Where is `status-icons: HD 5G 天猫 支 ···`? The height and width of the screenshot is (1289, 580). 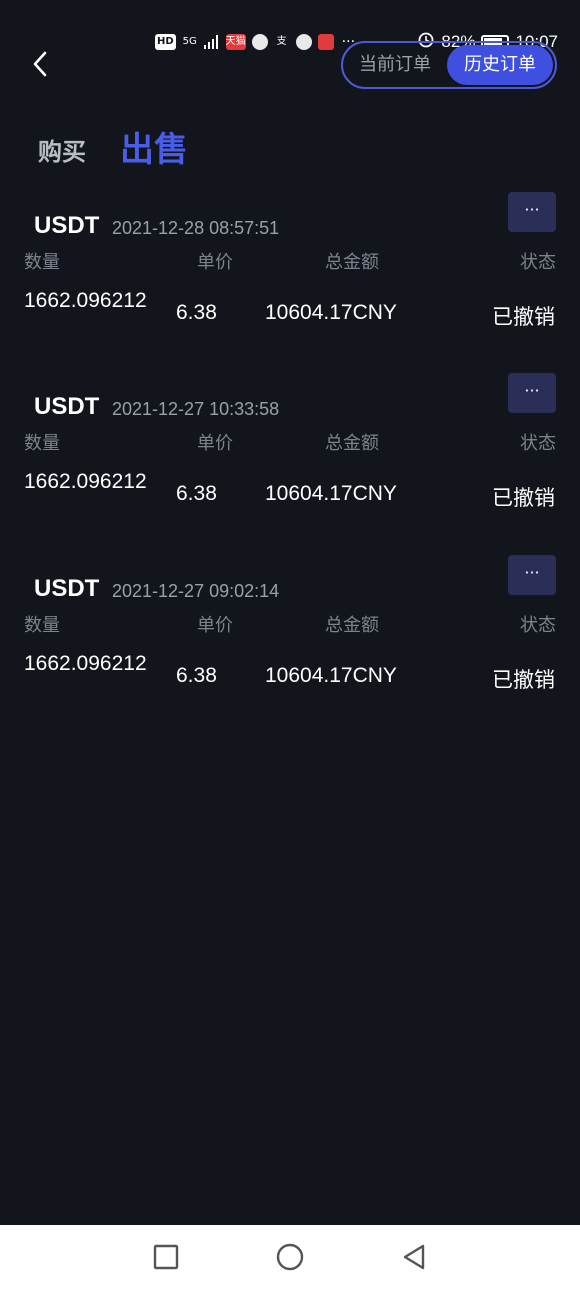
status-icons: HD 5G 天猫 支 ··· is located at coordinates (255, 42).